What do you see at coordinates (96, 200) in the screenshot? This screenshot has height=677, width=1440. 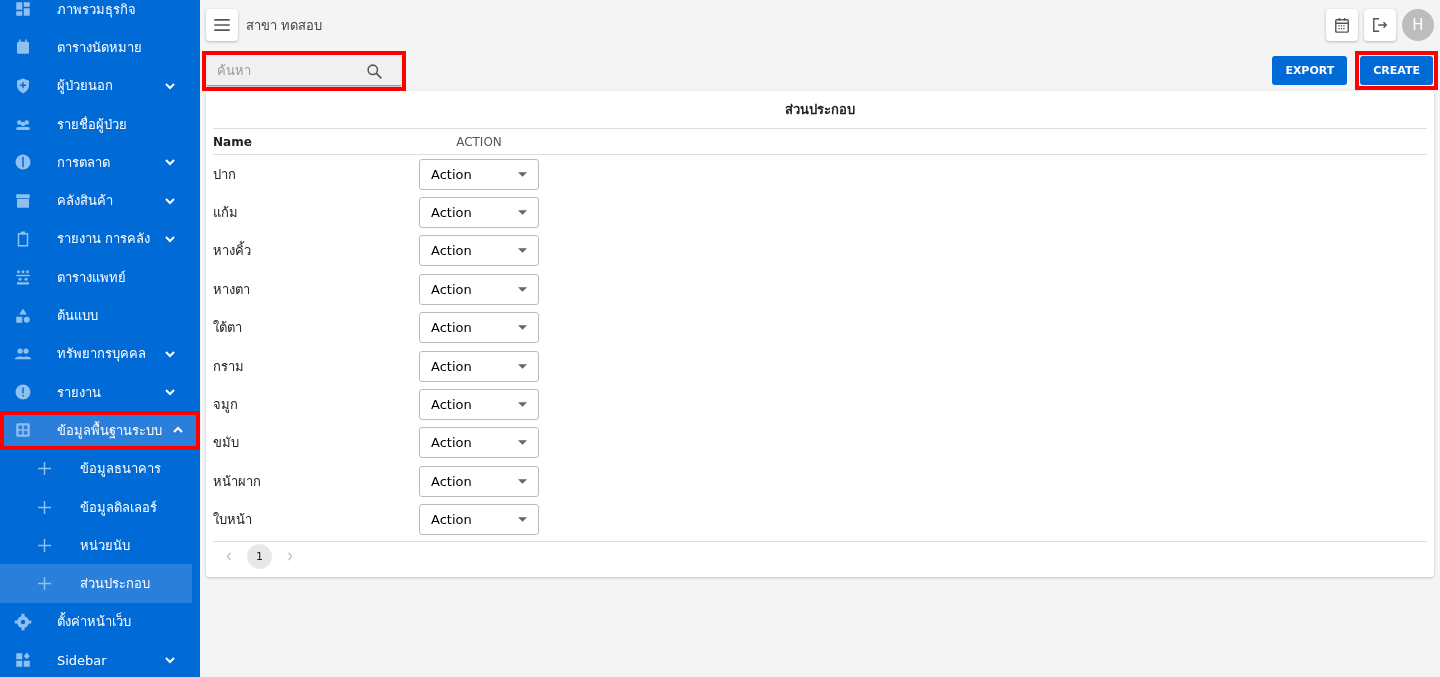 I see `sidebar-item: คลังสินค้า` at bounding box center [96, 200].